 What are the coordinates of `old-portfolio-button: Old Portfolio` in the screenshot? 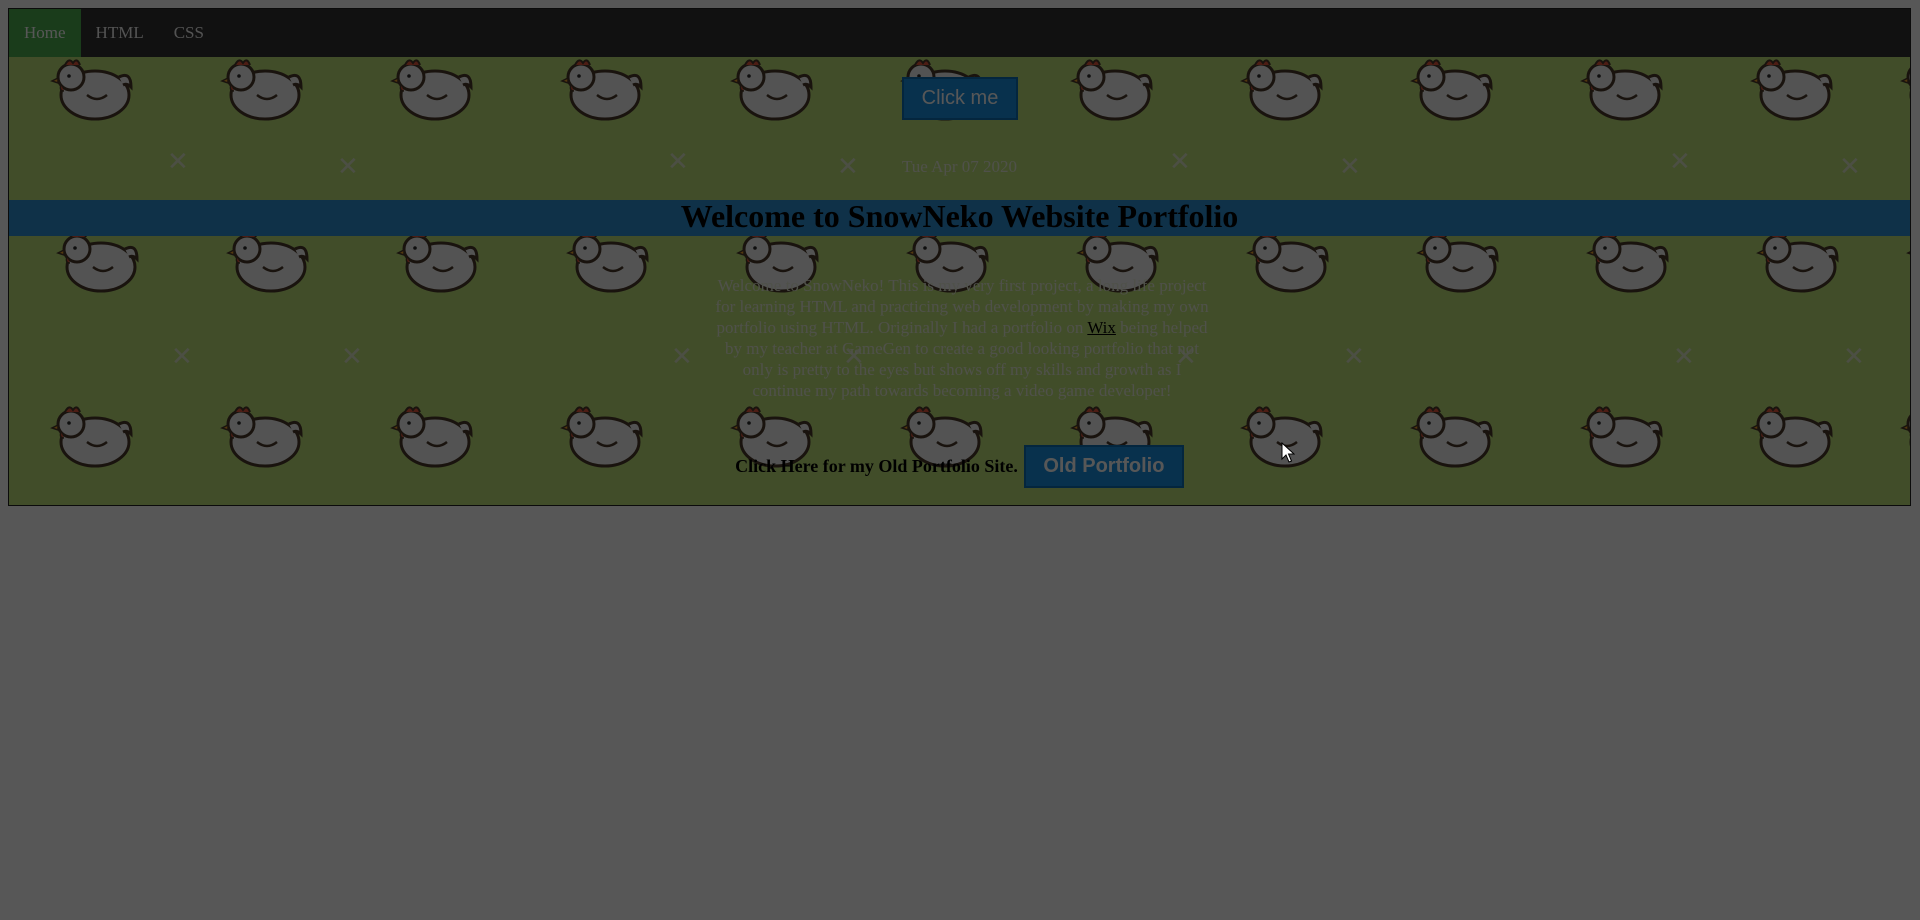 It's located at (1103, 466).